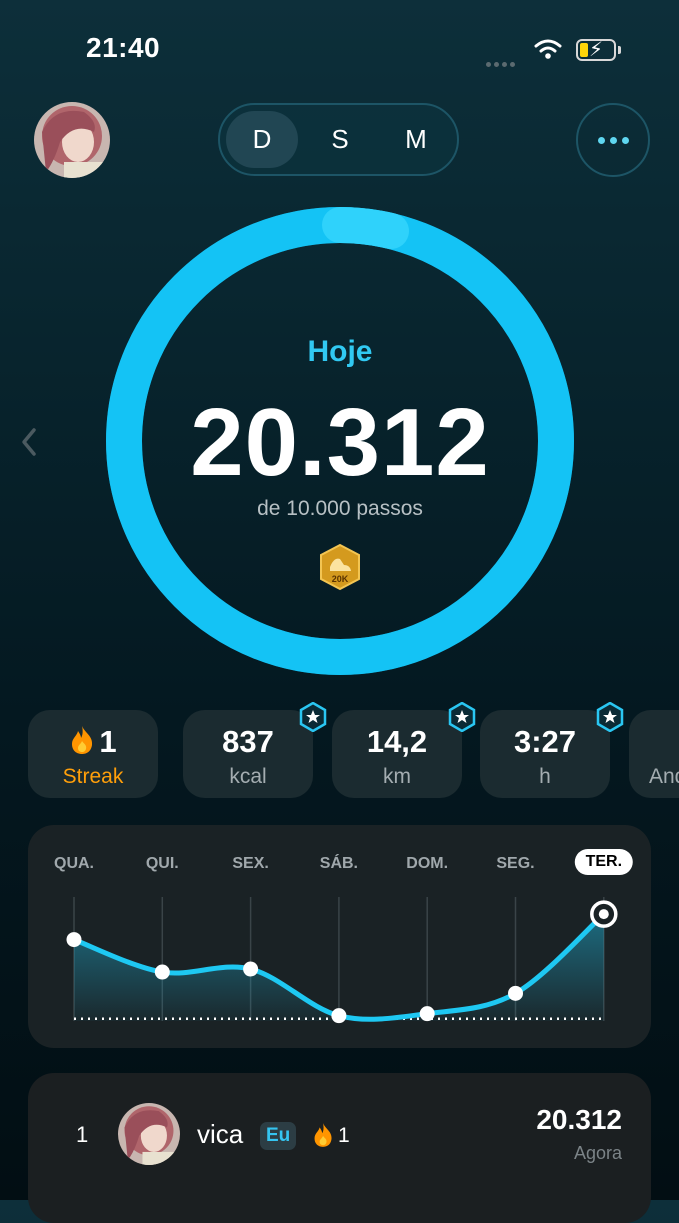  Describe the element at coordinates (613, 140) in the screenshot. I see `more-options-button` at that location.